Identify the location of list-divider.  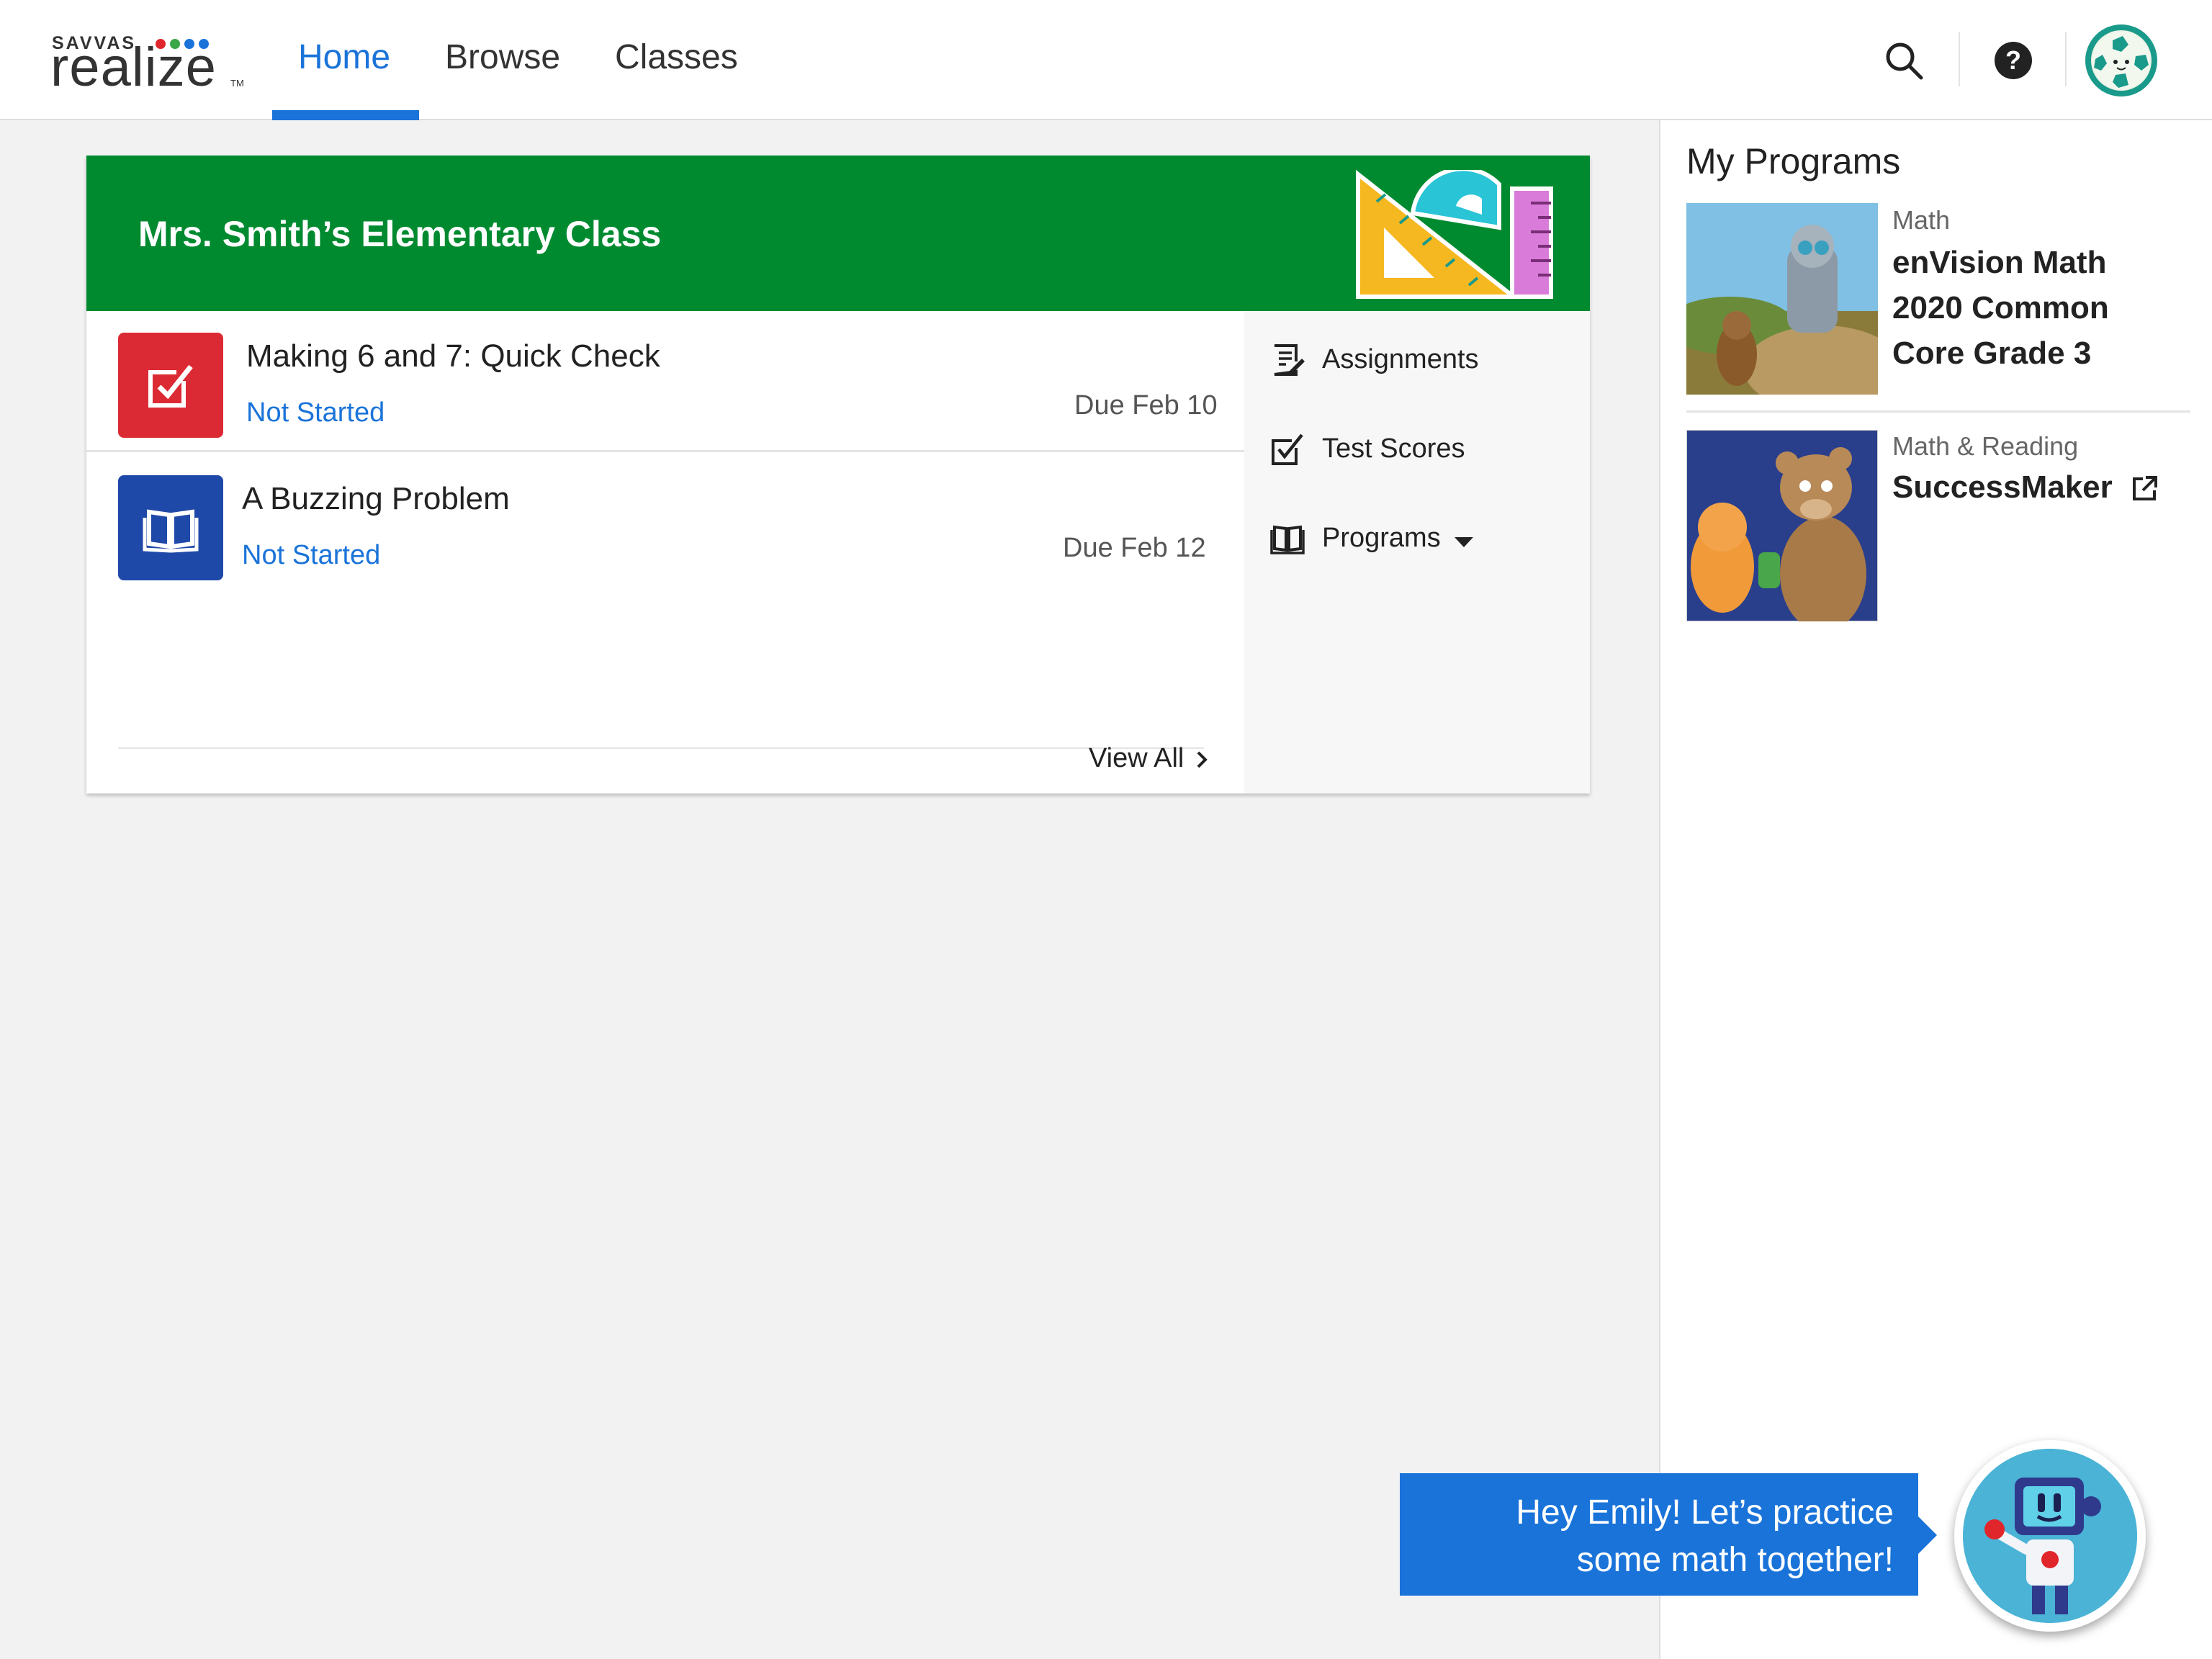
(661, 748).